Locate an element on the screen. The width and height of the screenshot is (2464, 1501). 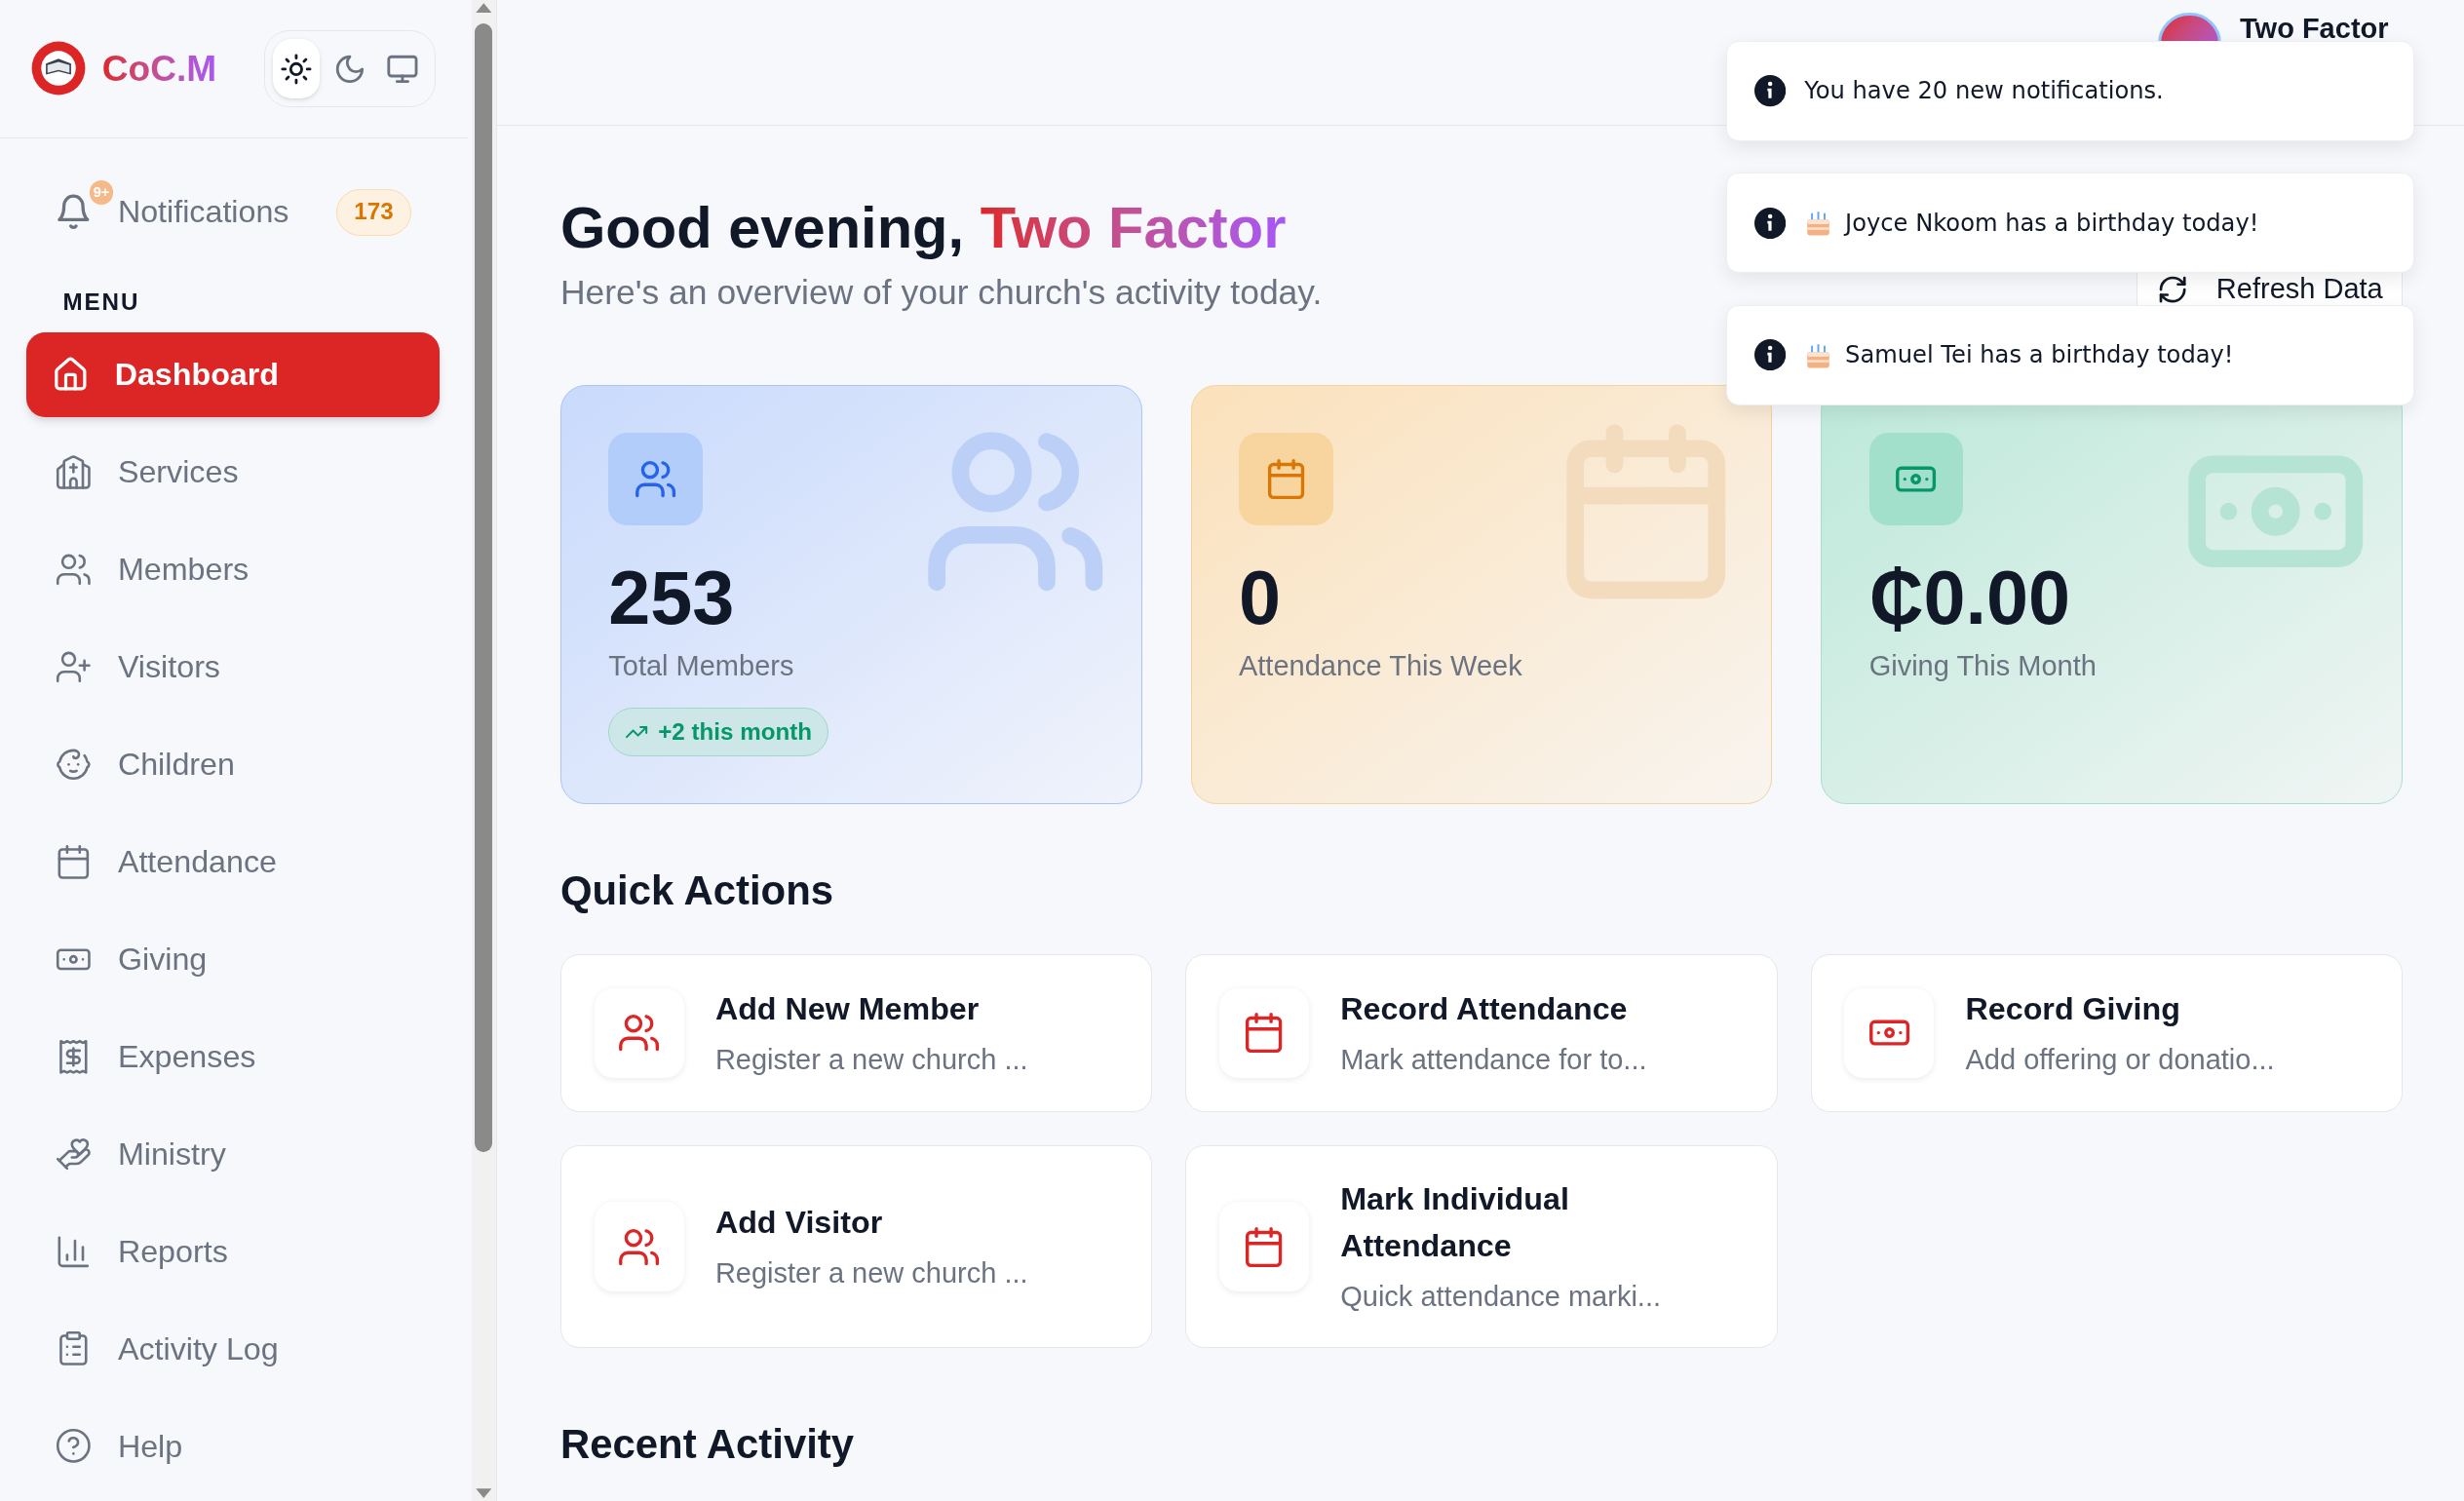
theme-toggle is located at coordinates (296, 68).